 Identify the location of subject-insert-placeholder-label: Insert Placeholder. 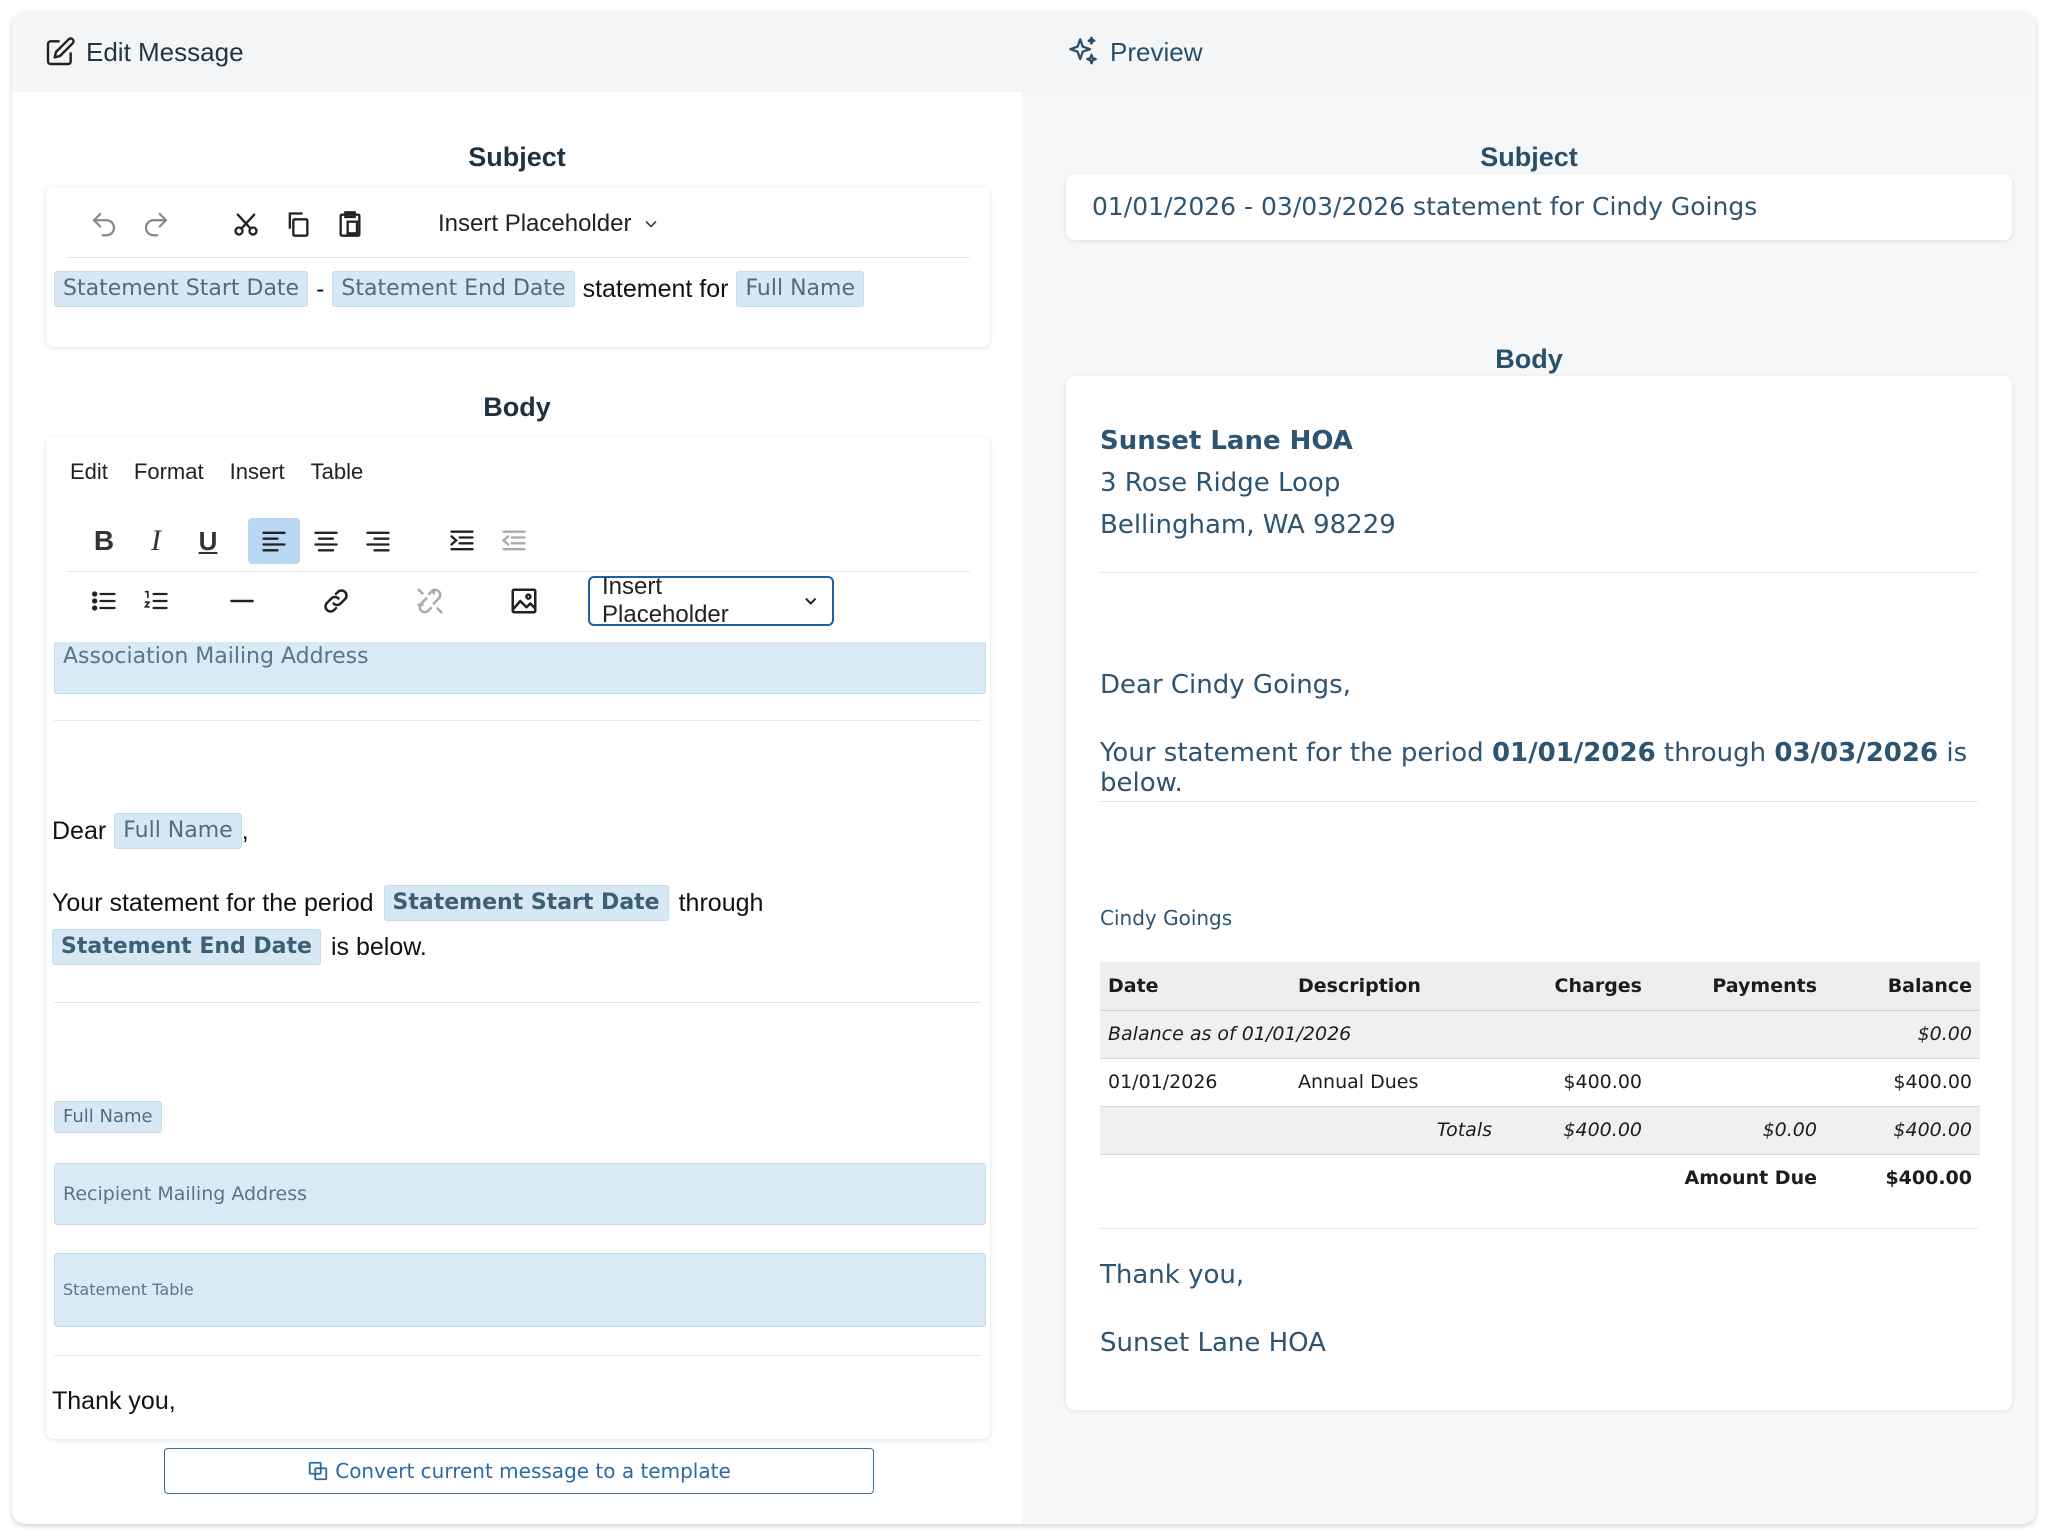
(535, 223).